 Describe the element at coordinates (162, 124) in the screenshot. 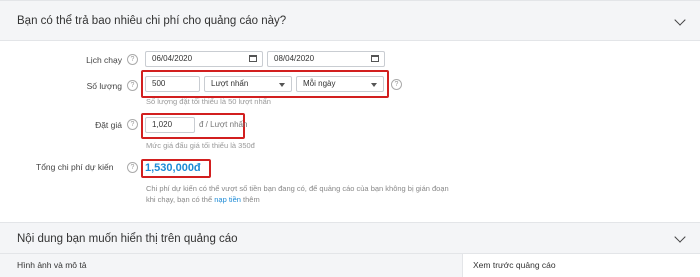

I see `bid-value: 1,020` at that location.